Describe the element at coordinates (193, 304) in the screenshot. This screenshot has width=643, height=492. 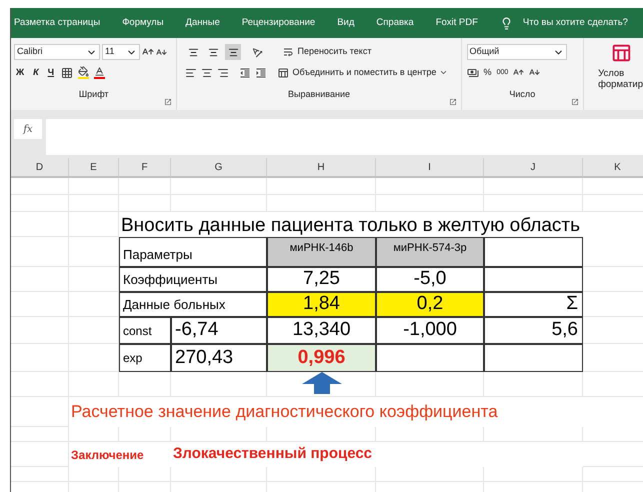
I see `table-cell: Данные больных` at that location.